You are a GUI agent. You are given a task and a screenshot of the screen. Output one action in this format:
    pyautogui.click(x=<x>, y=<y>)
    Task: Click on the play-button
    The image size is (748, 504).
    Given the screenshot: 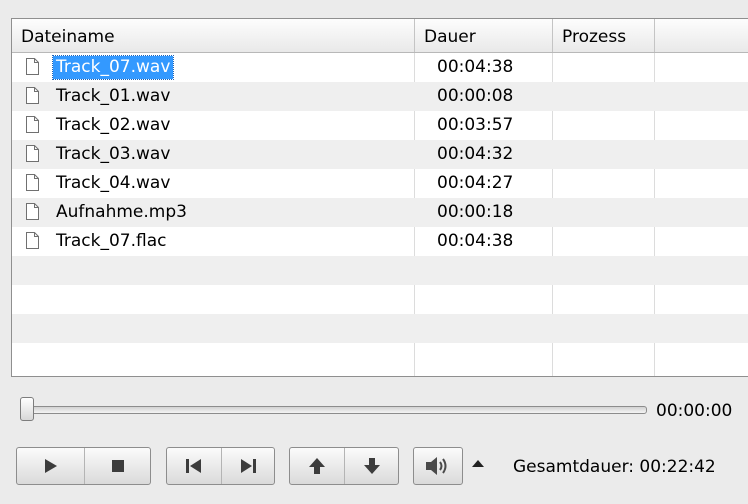 What is the action you would take?
    pyautogui.click(x=50, y=466)
    